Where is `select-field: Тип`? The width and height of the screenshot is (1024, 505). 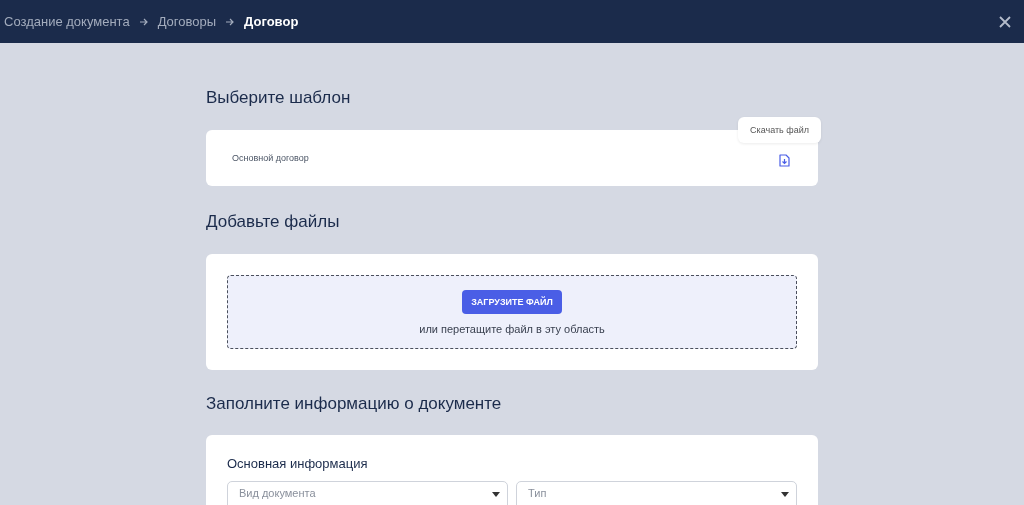
select-field: Тип is located at coordinates (656, 493).